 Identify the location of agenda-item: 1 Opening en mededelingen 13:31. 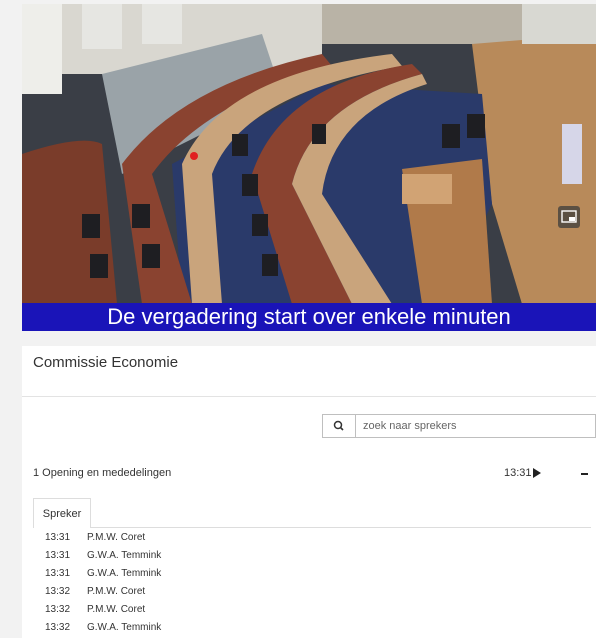
(312, 475).